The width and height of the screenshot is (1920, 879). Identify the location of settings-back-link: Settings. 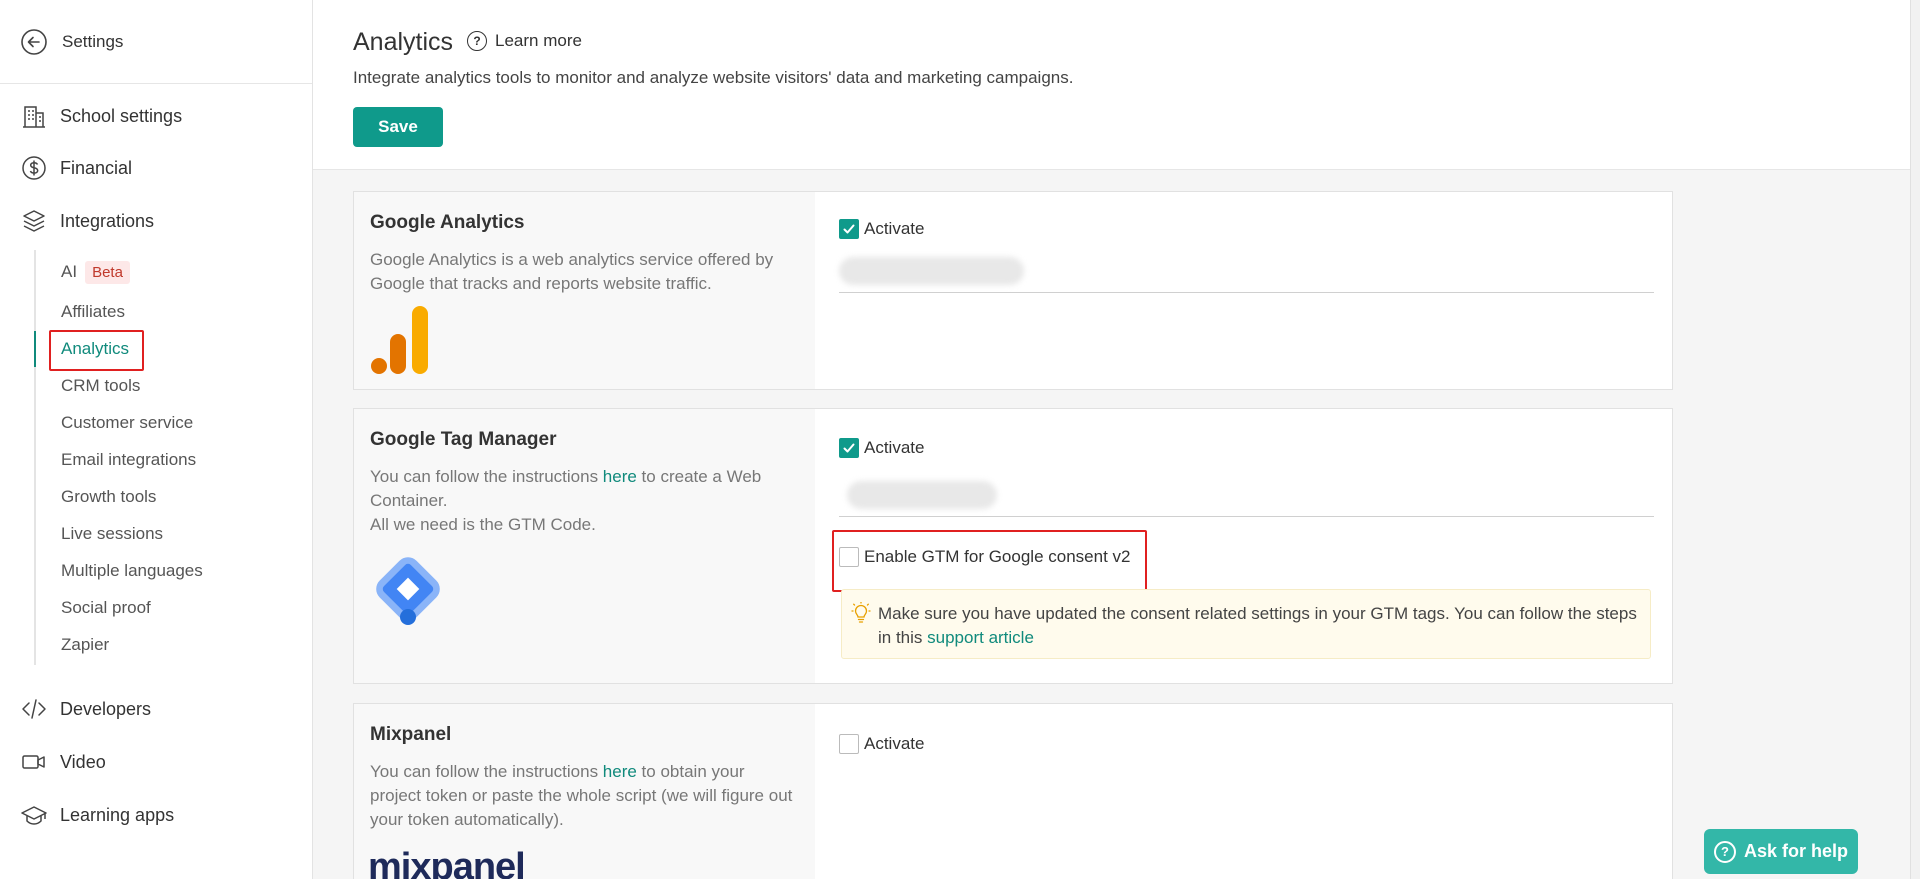
(92, 42).